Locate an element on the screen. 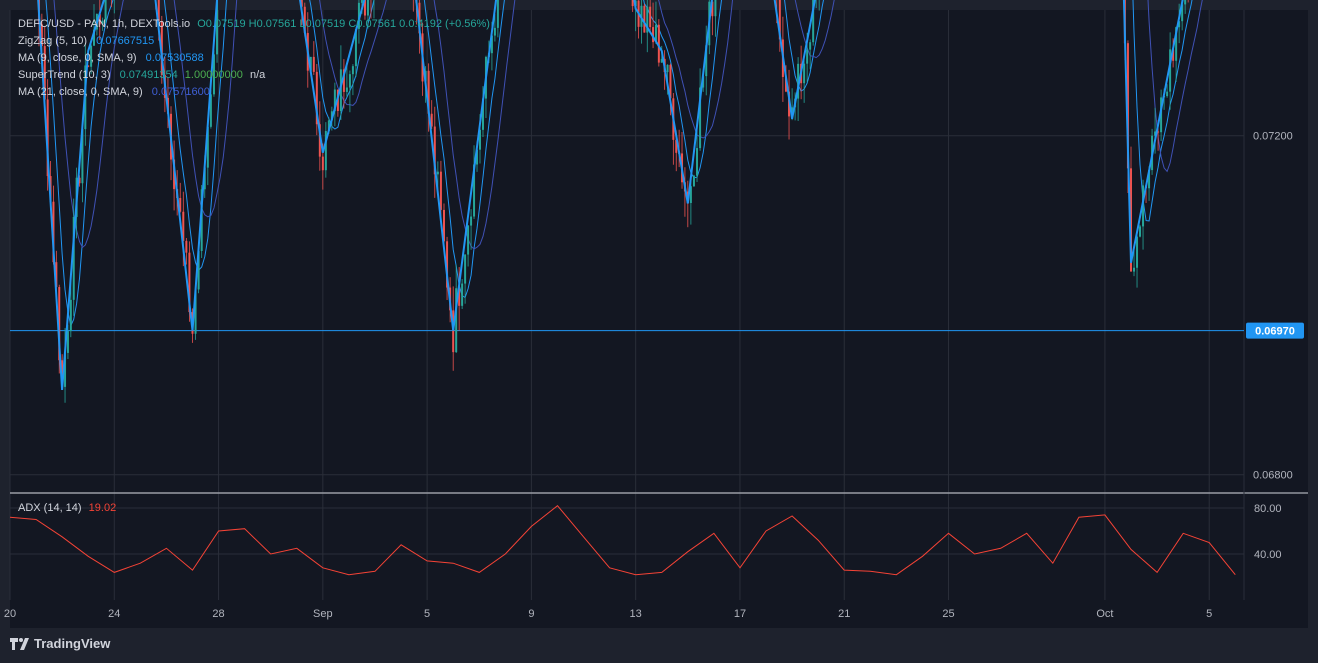  open-value: O0.07519 is located at coordinates (221, 24).